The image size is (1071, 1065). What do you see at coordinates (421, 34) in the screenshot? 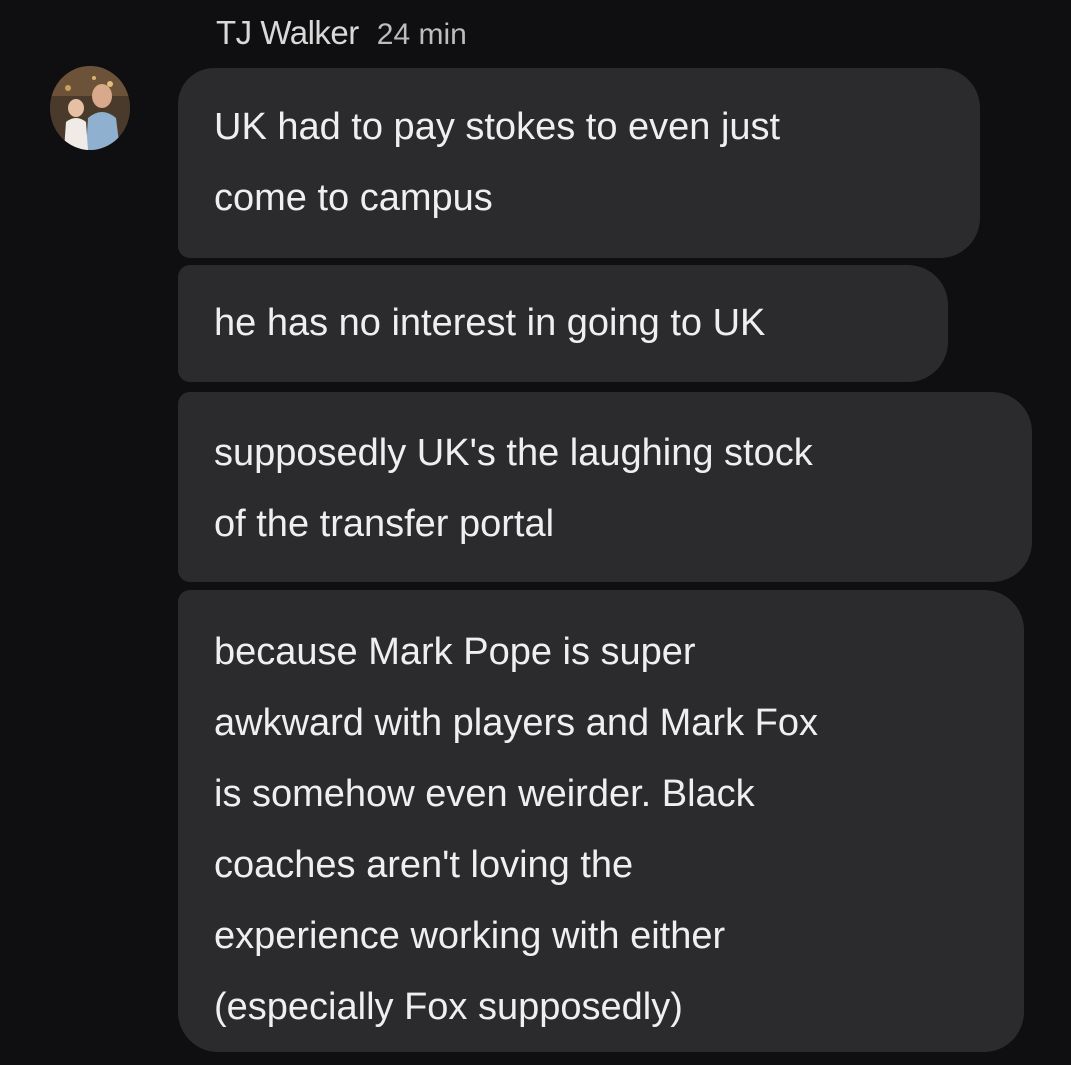
I see `message-timestamp: 24 min` at bounding box center [421, 34].